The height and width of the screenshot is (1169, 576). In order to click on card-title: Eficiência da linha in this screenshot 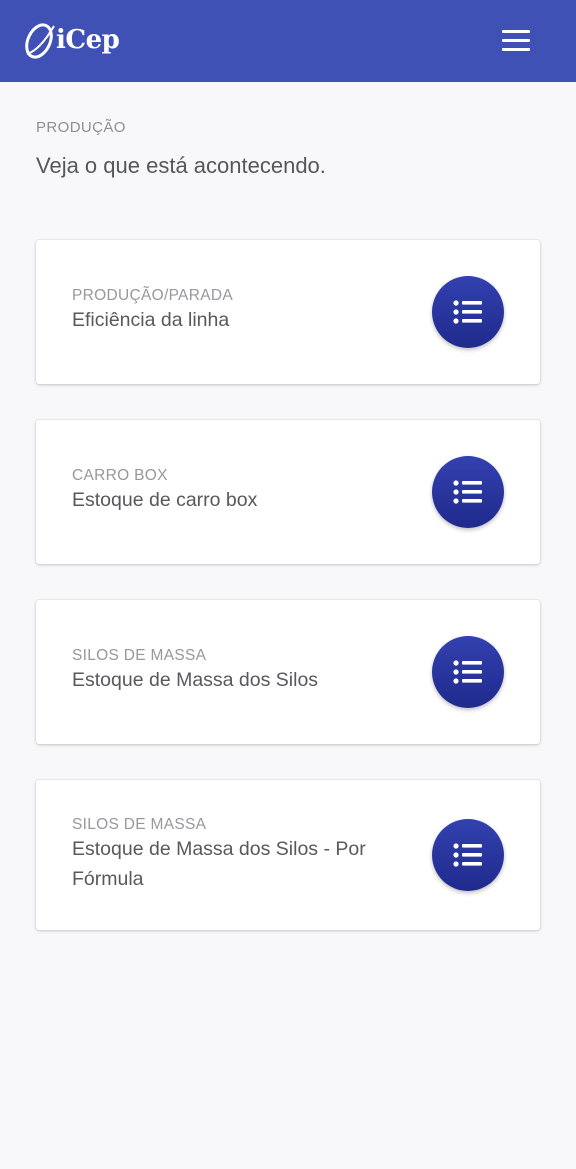, I will do `click(151, 320)`.